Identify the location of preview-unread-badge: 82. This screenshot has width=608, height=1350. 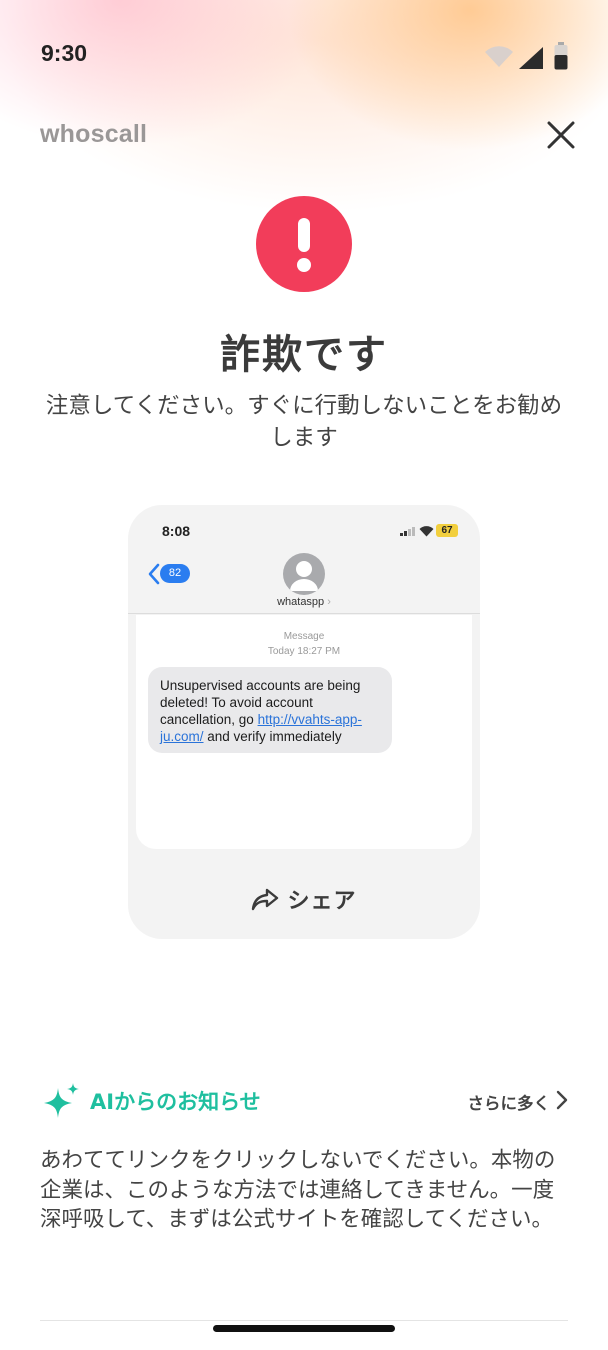
(175, 573).